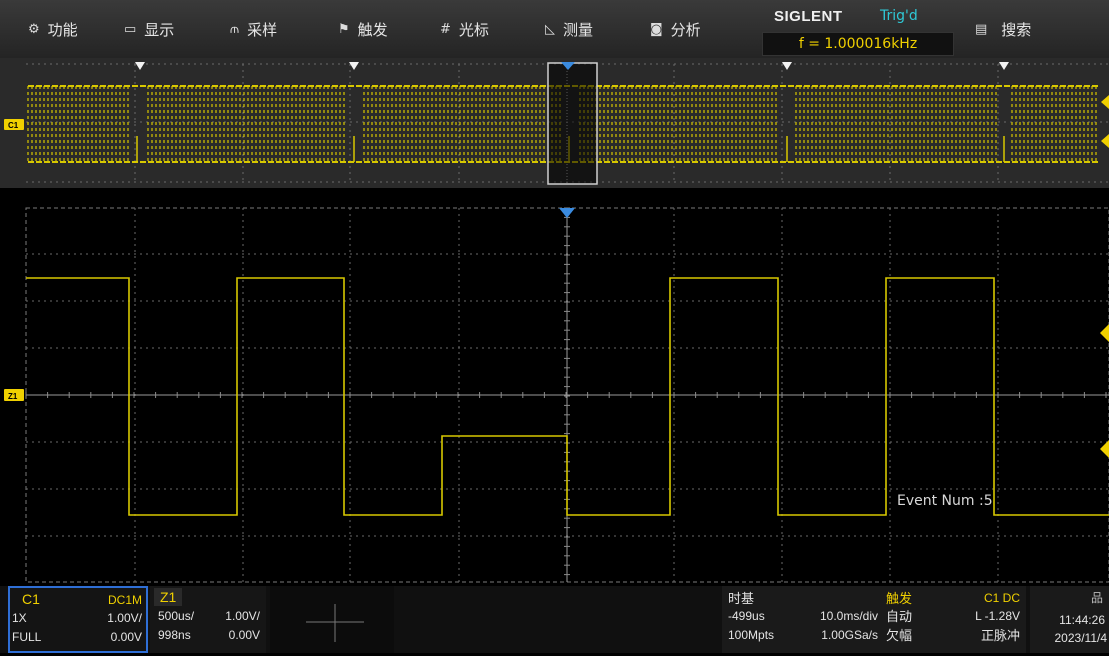 The image size is (1109, 656). Describe the element at coordinates (802, 619) in the screenshot. I see `timebase-info: 时基 -499us 10.0ms/div 100Mpts 1.00GSa/s` at that location.